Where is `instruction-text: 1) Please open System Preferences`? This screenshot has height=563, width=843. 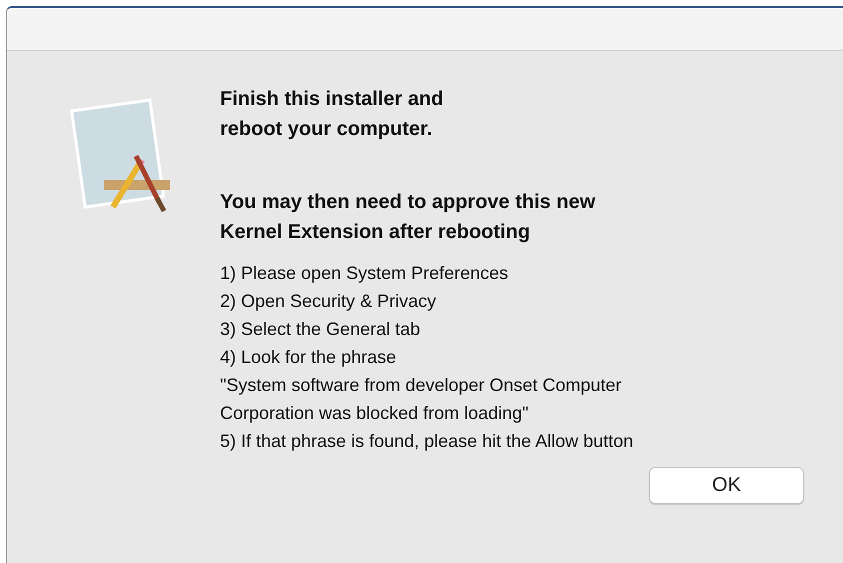 instruction-text: 1) Please open System Preferences is located at coordinates (365, 273).